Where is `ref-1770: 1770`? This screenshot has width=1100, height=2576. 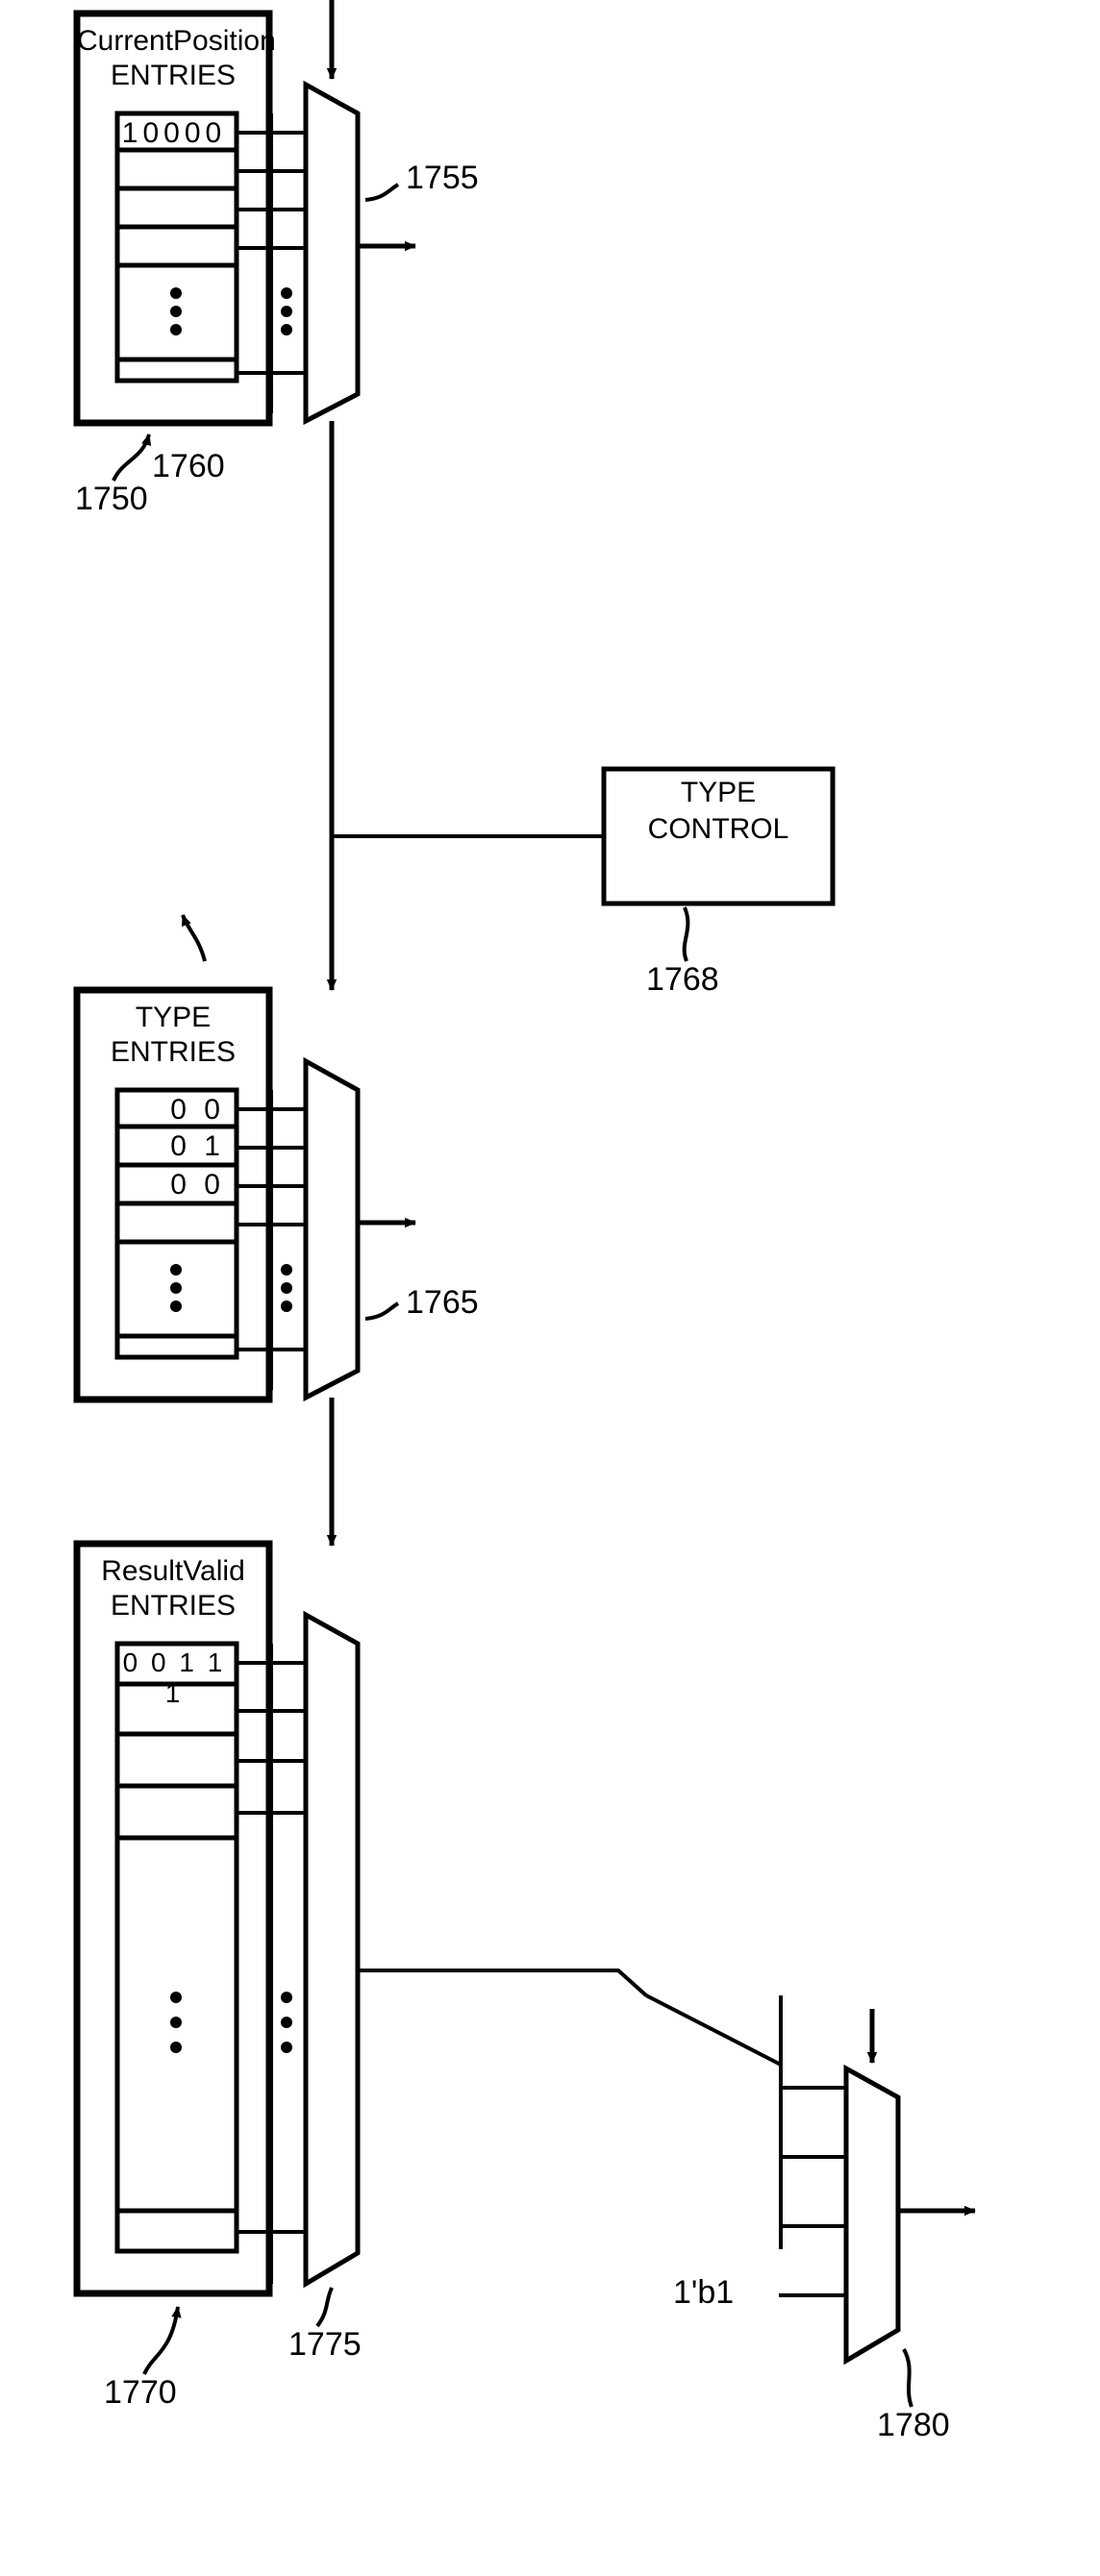 ref-1770: 1770 is located at coordinates (140, 2393).